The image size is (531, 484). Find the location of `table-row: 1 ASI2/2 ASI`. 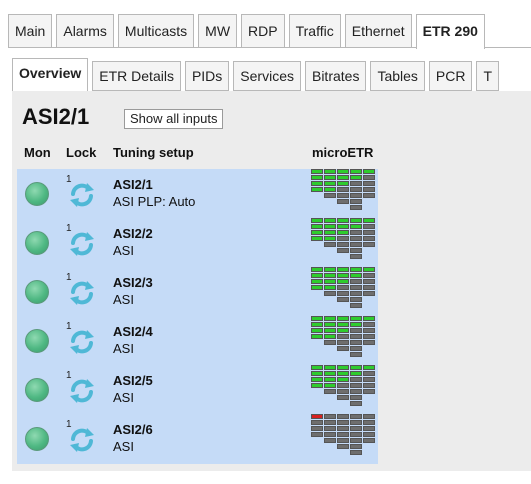

table-row: 1 ASI2/2 ASI is located at coordinates (197, 242).